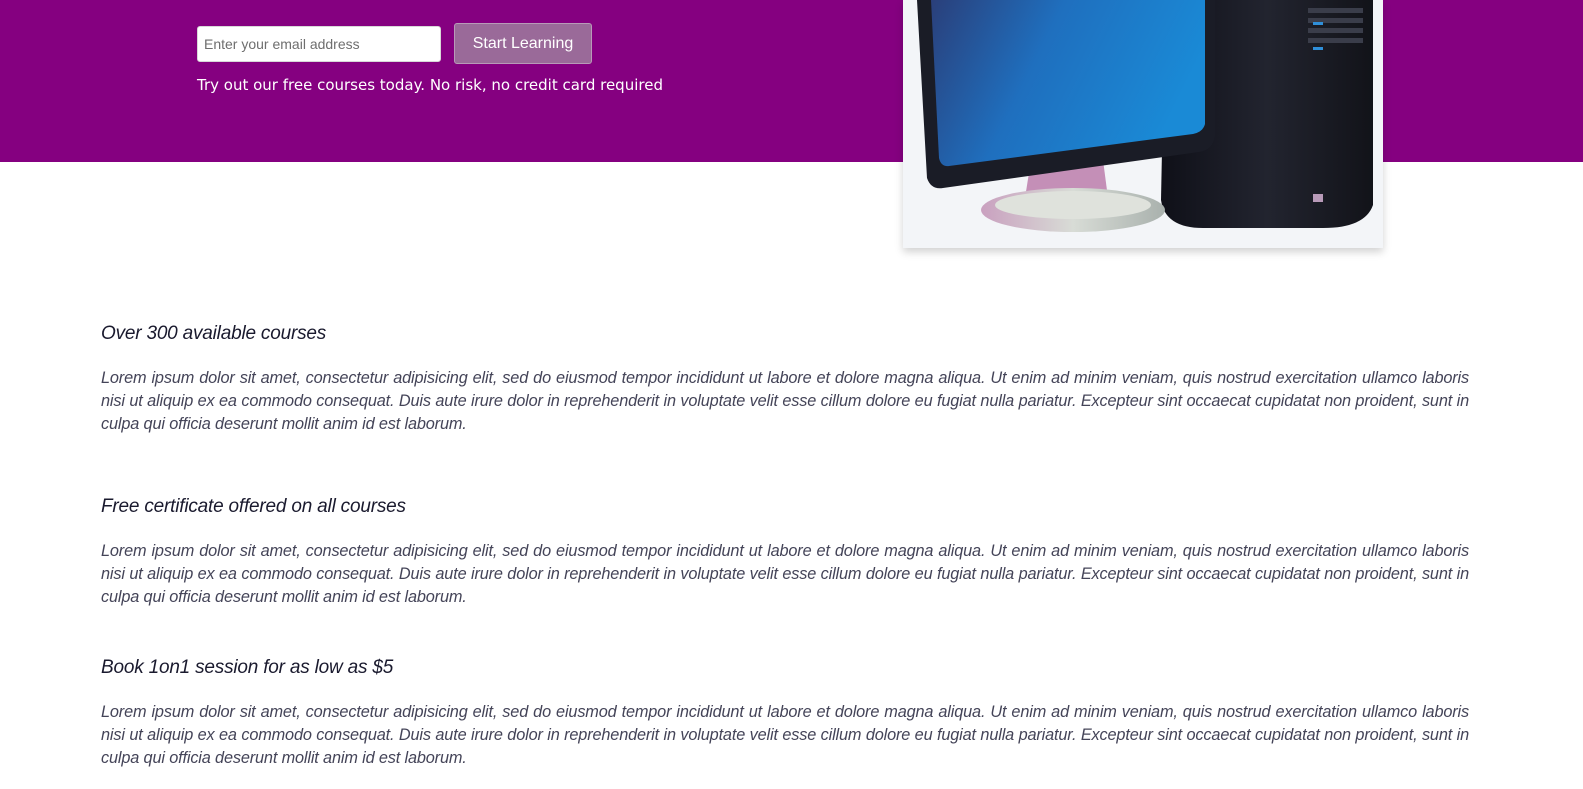  I want to click on feature-title: Book 1on1 session for as low as $5, so click(247, 667).